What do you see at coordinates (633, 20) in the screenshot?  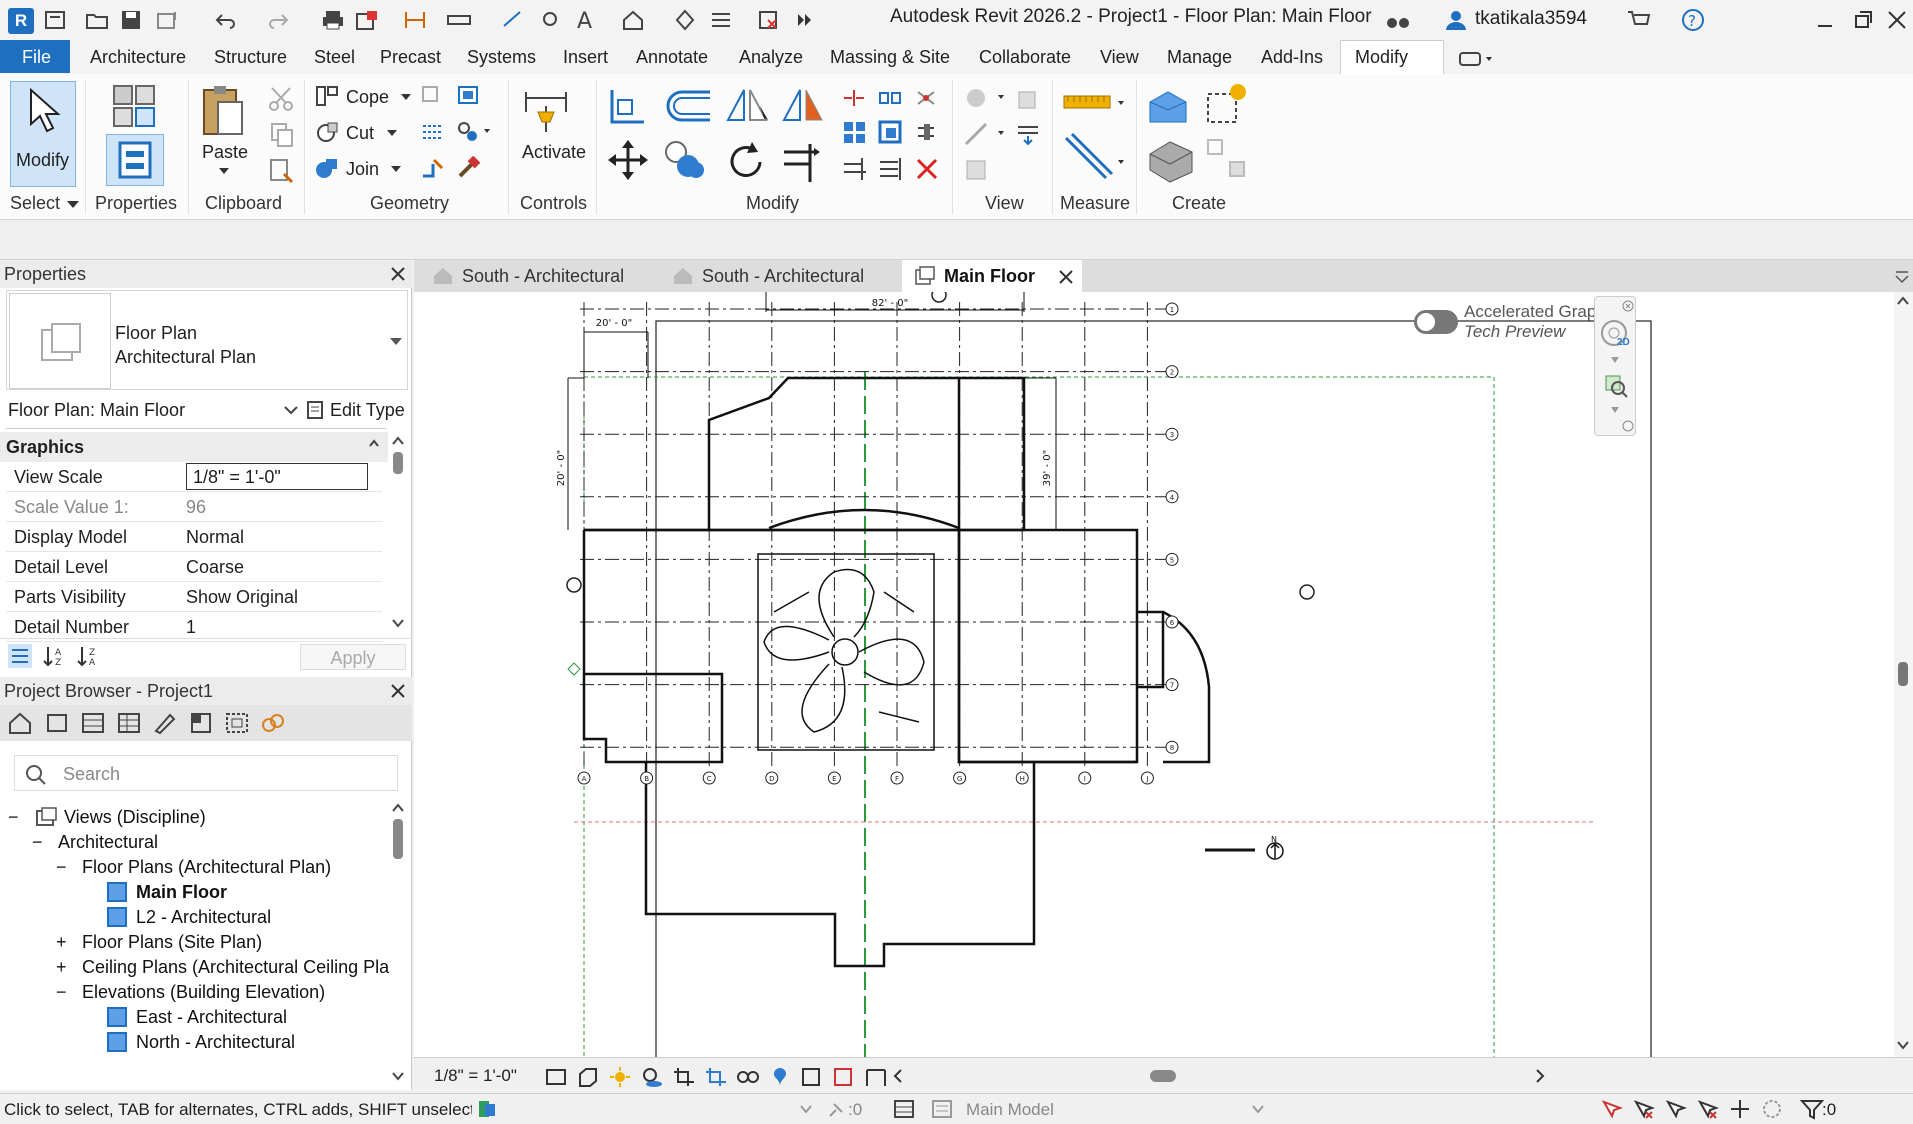 I see `3d-view-icon` at bounding box center [633, 20].